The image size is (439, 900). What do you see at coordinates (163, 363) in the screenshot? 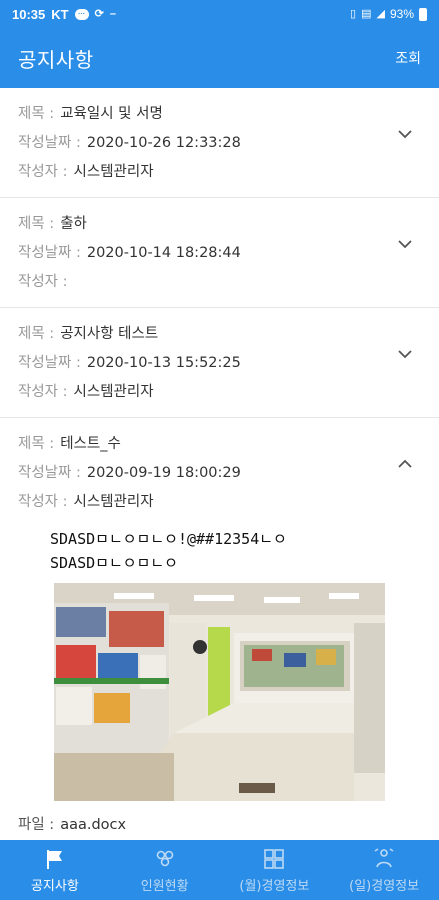
I see `notice-date: 2020-10-13 15:52:25` at bounding box center [163, 363].